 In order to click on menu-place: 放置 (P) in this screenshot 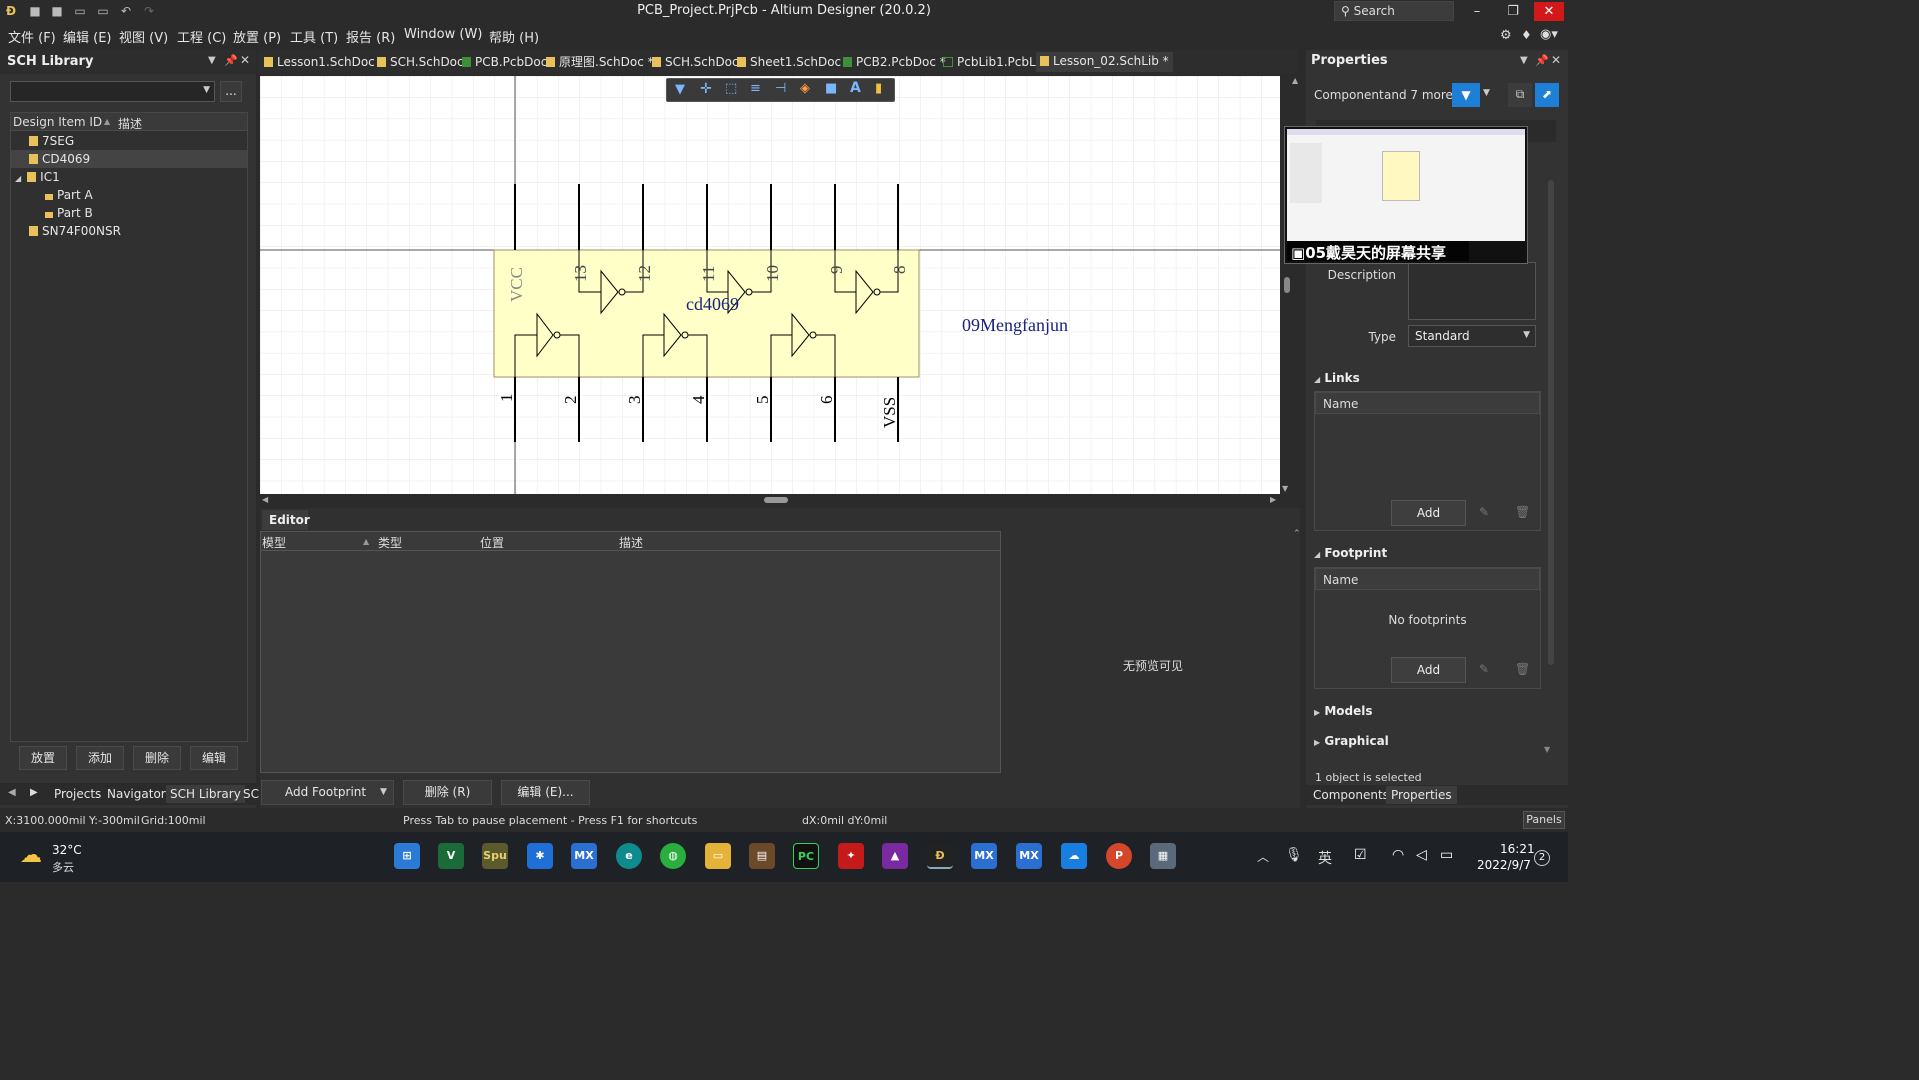, I will do `click(257, 36)`.